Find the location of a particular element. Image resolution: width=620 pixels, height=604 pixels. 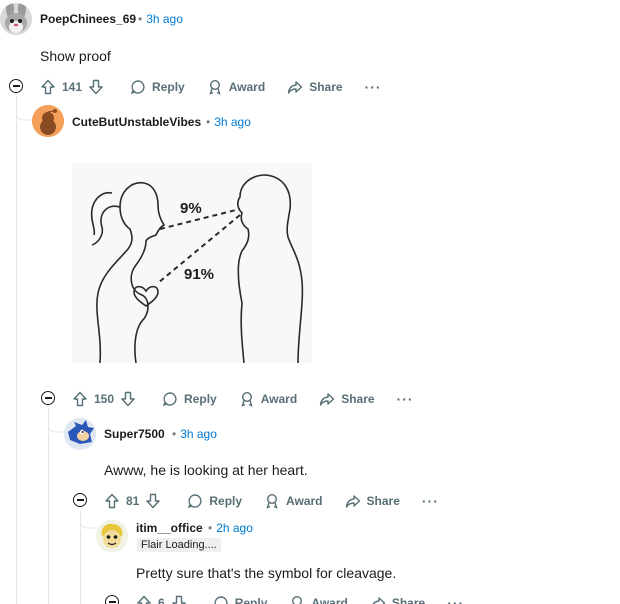

vote-score: 81 is located at coordinates (133, 501).